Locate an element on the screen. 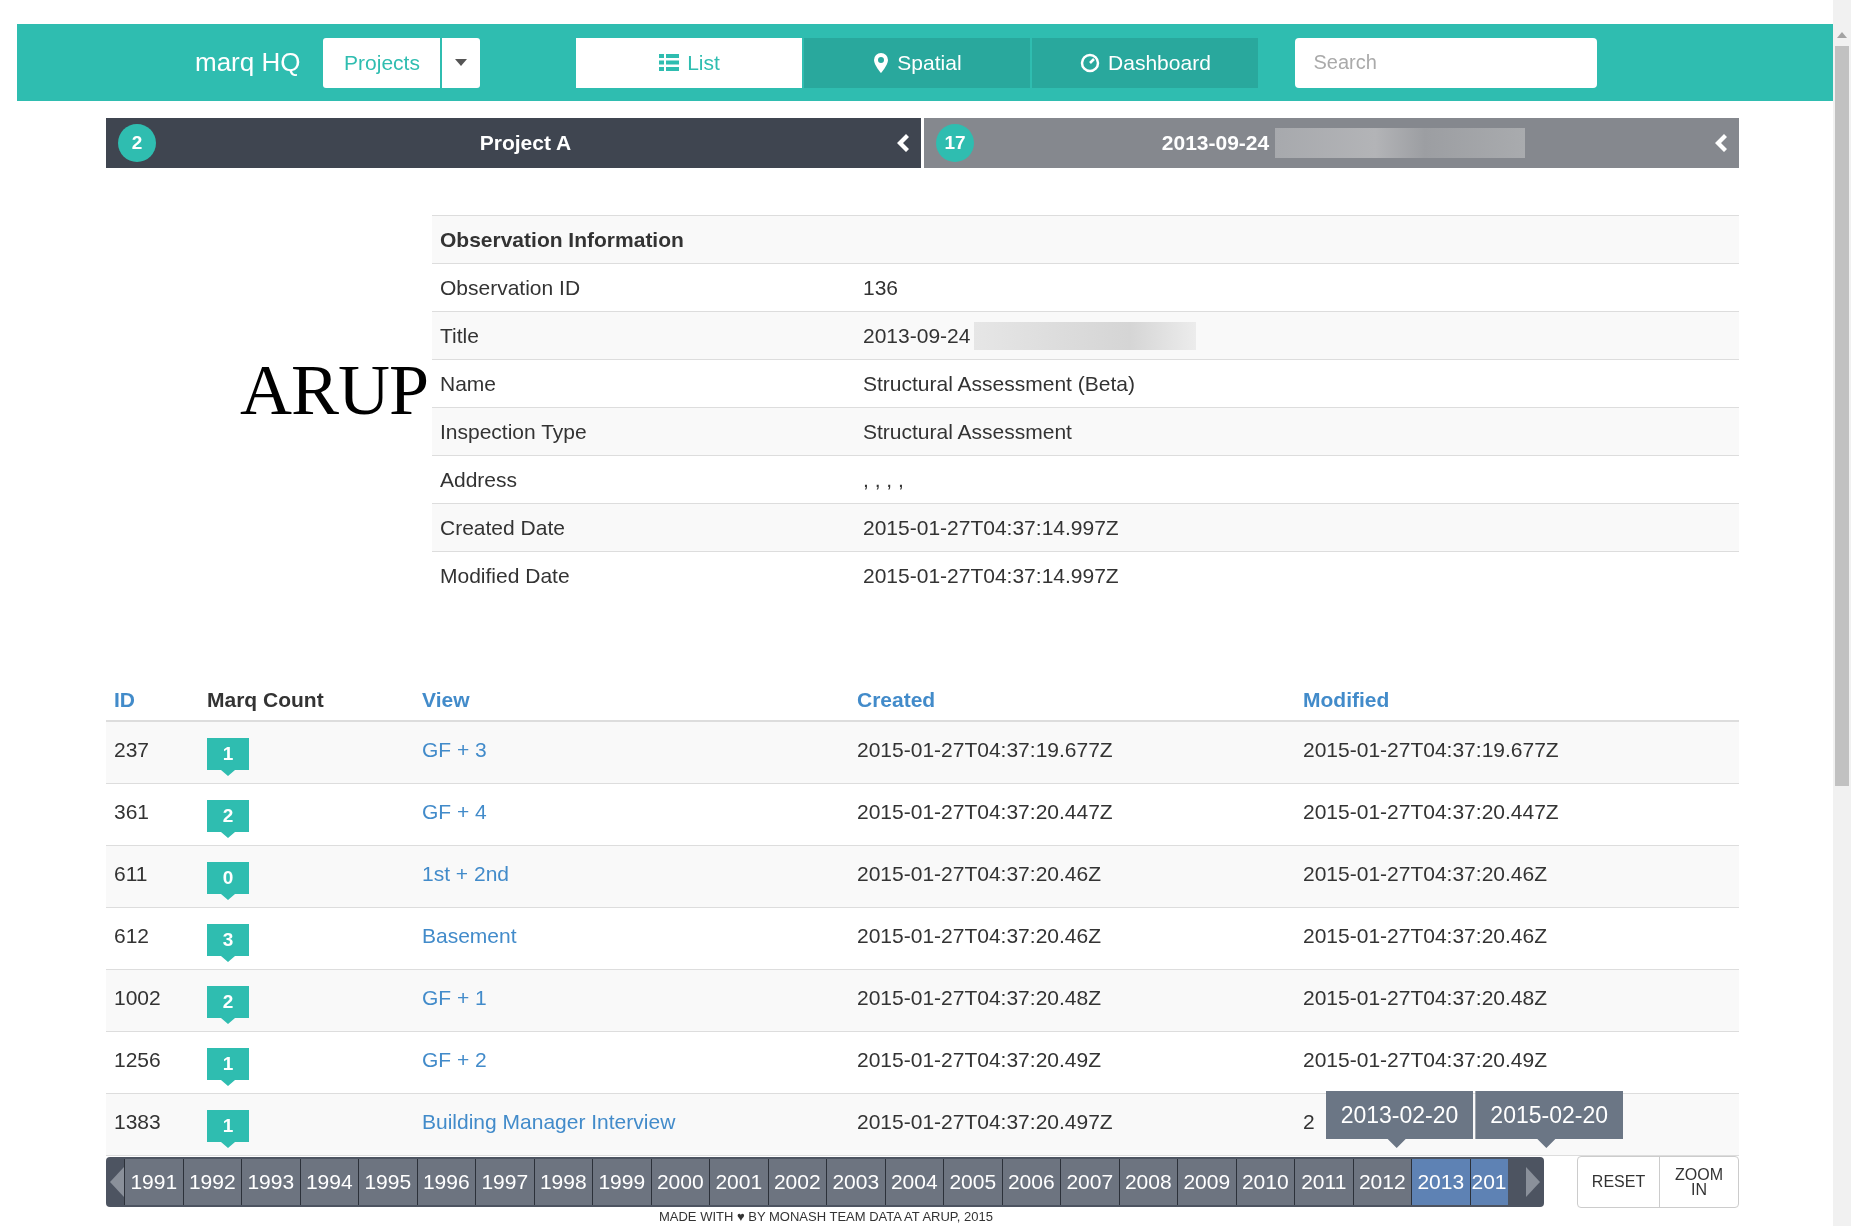 Image resolution: width=1851 pixels, height=1226 pixels. year-cell: 2001 is located at coordinates (738, 1182).